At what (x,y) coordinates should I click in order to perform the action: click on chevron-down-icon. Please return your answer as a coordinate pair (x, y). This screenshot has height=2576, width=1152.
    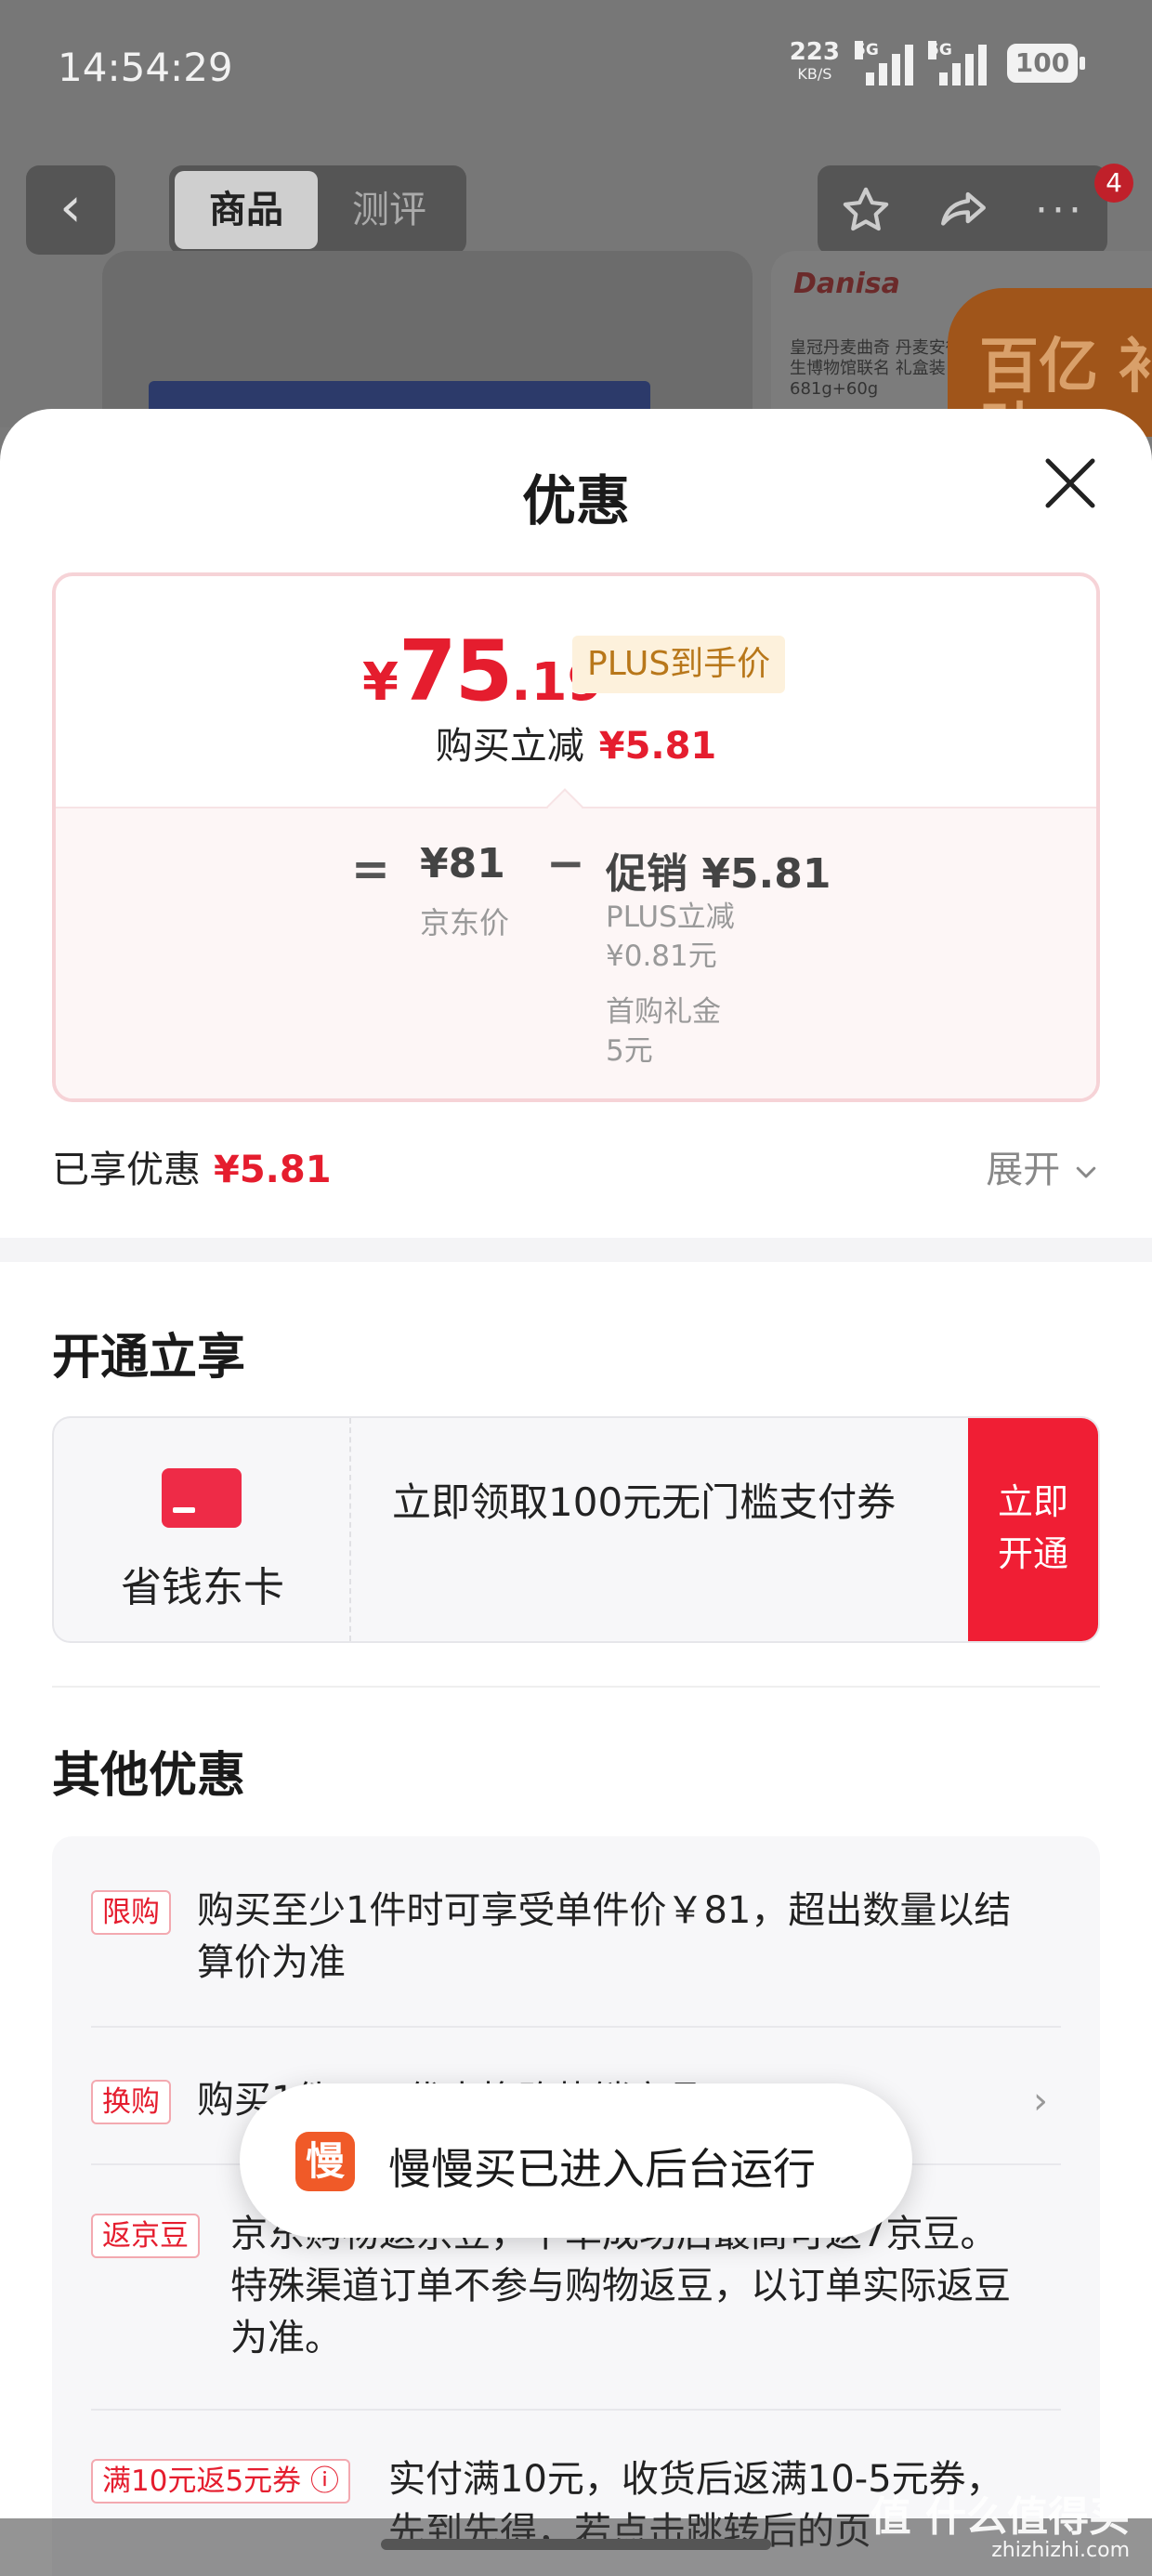
    Looking at the image, I should click on (1086, 1172).